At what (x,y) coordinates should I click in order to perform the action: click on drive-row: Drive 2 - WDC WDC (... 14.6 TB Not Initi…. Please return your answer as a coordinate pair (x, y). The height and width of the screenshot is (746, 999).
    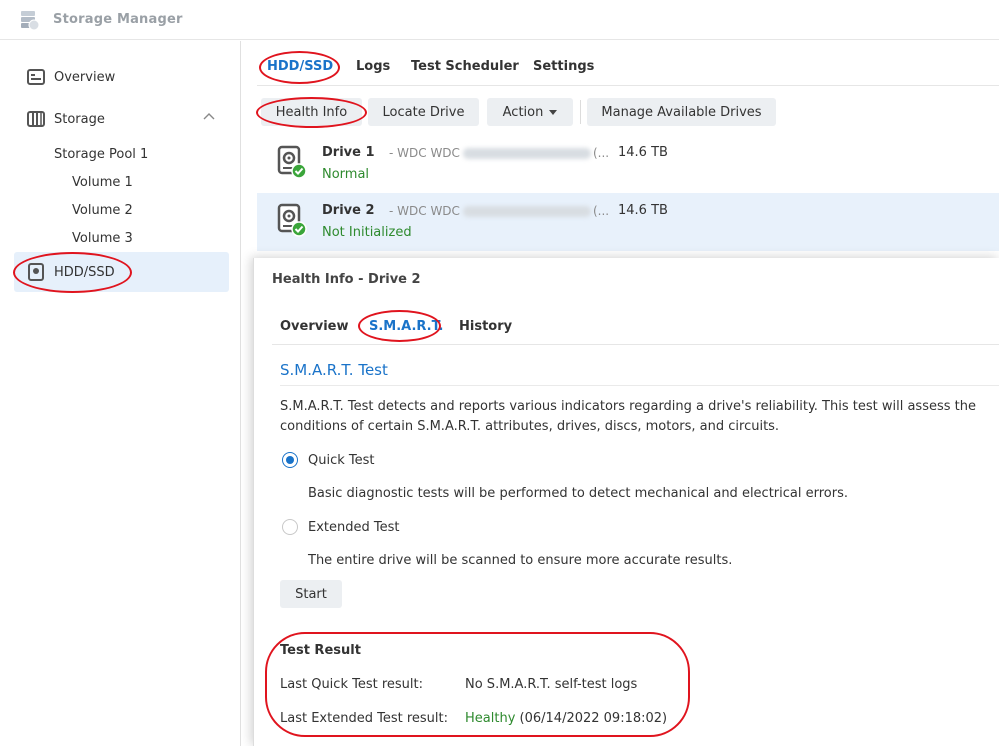
    Looking at the image, I should click on (628, 222).